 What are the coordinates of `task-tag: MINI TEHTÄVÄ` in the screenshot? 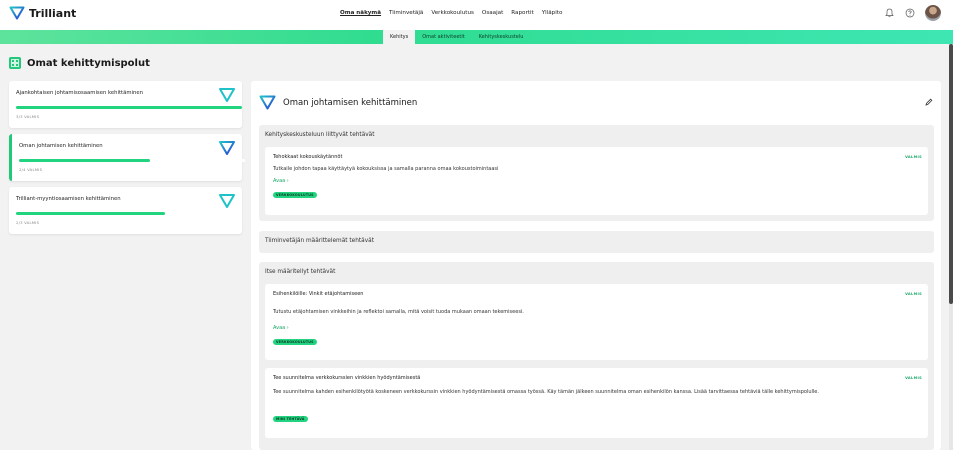 It's located at (290, 419).